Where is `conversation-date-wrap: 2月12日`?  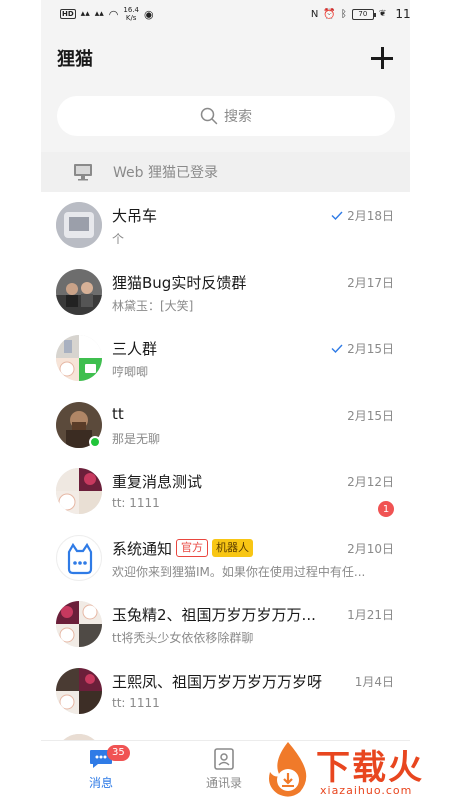 conversation-date-wrap: 2月12日 is located at coordinates (370, 481).